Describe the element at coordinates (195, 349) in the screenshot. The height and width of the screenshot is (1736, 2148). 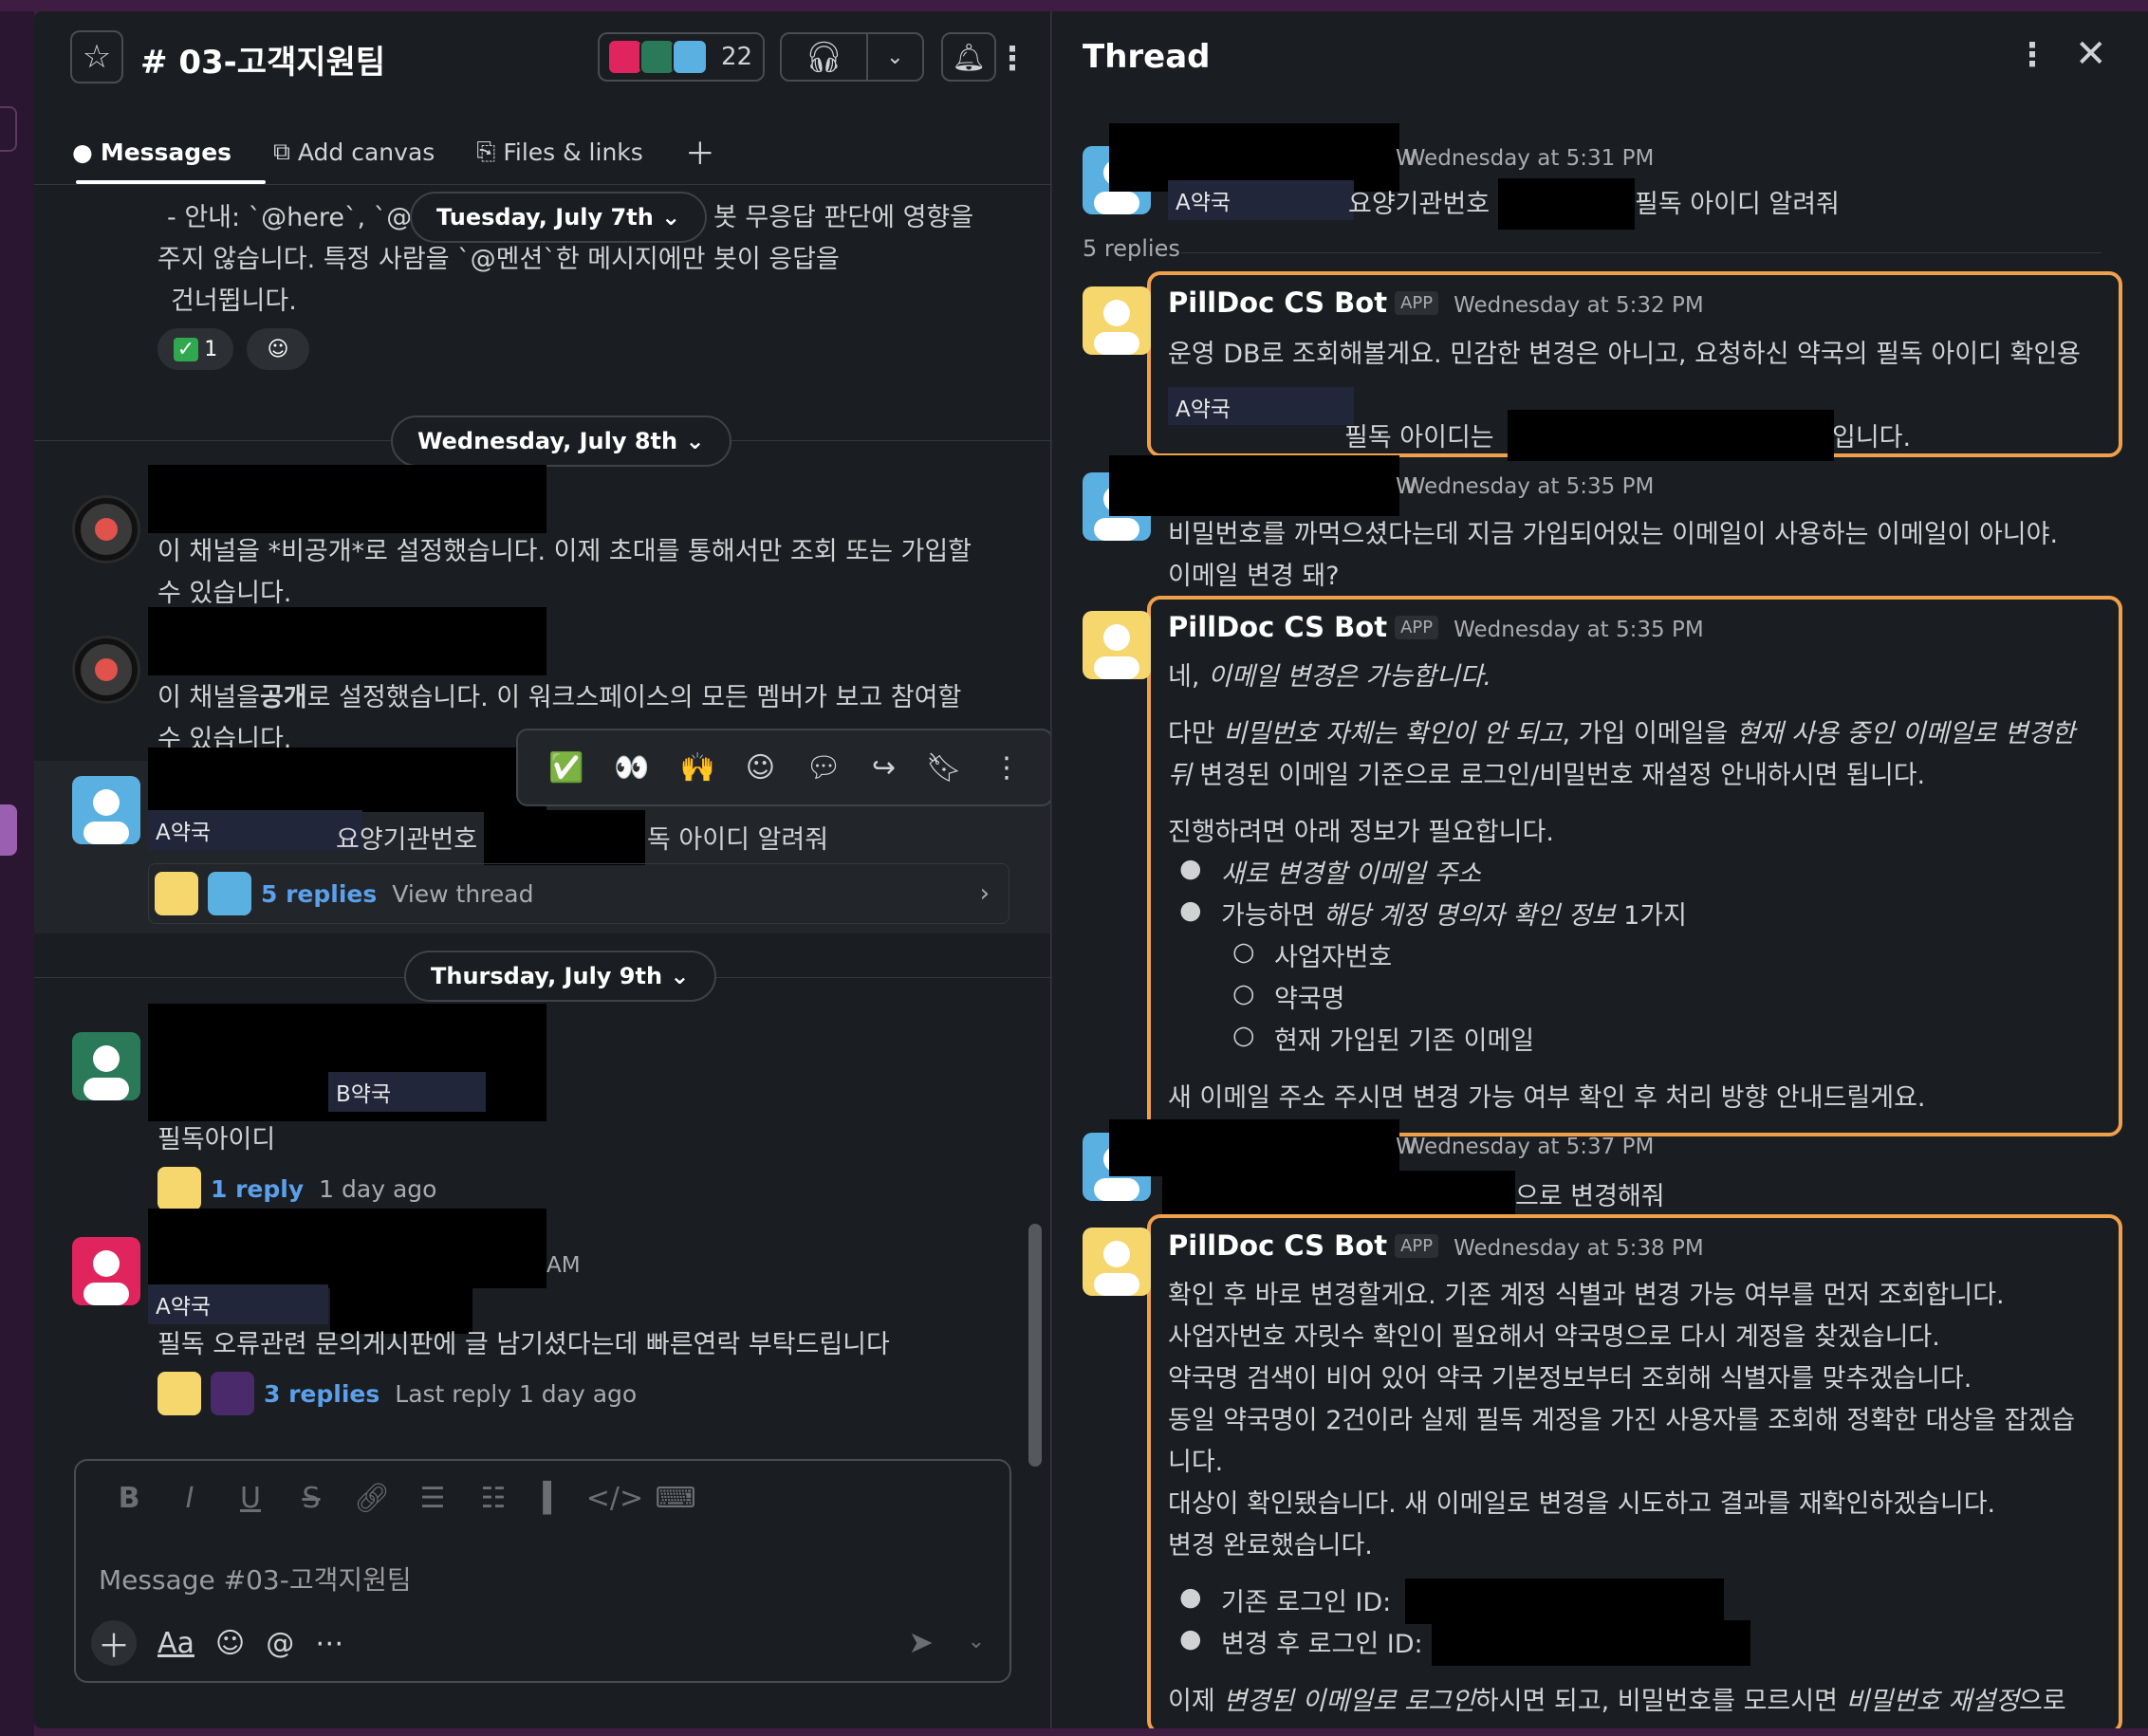
I see `reaction-check: ✓ 1` at that location.